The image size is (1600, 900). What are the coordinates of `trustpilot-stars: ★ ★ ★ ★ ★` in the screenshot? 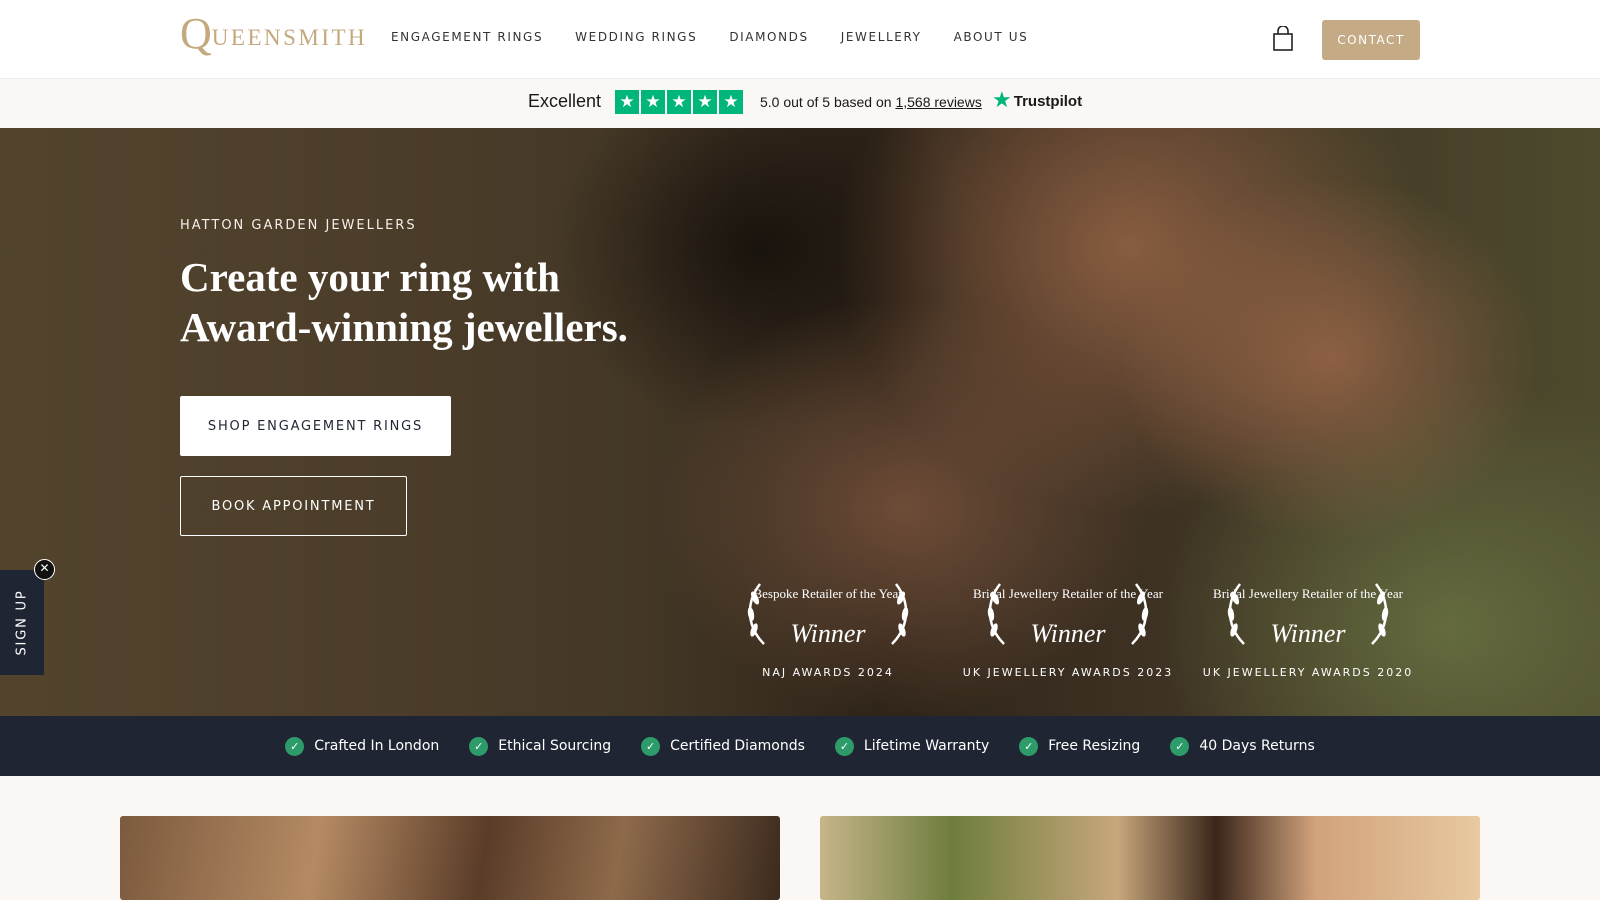 It's located at (679, 102).